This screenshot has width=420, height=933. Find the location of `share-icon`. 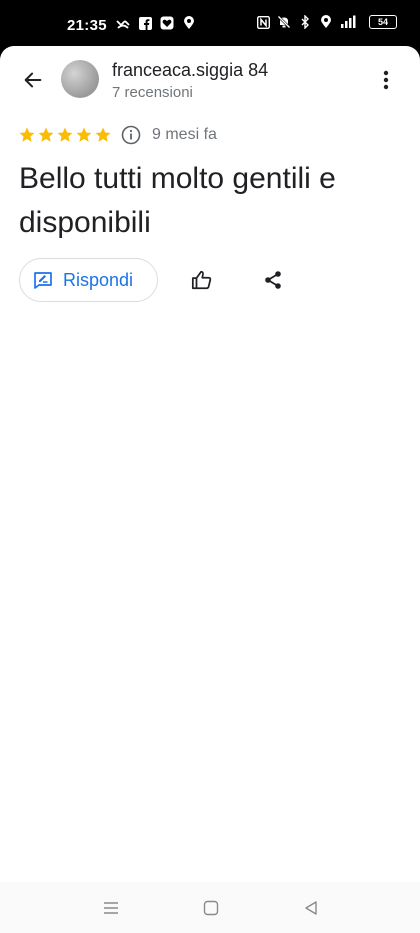

share-icon is located at coordinates (273, 280).